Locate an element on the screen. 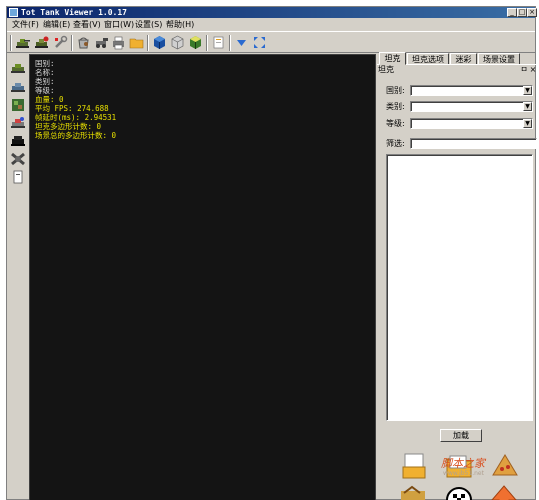 This screenshot has height=500, width=539. info-tank-poly: 坦克多边形计数: 0 is located at coordinates (68, 126).